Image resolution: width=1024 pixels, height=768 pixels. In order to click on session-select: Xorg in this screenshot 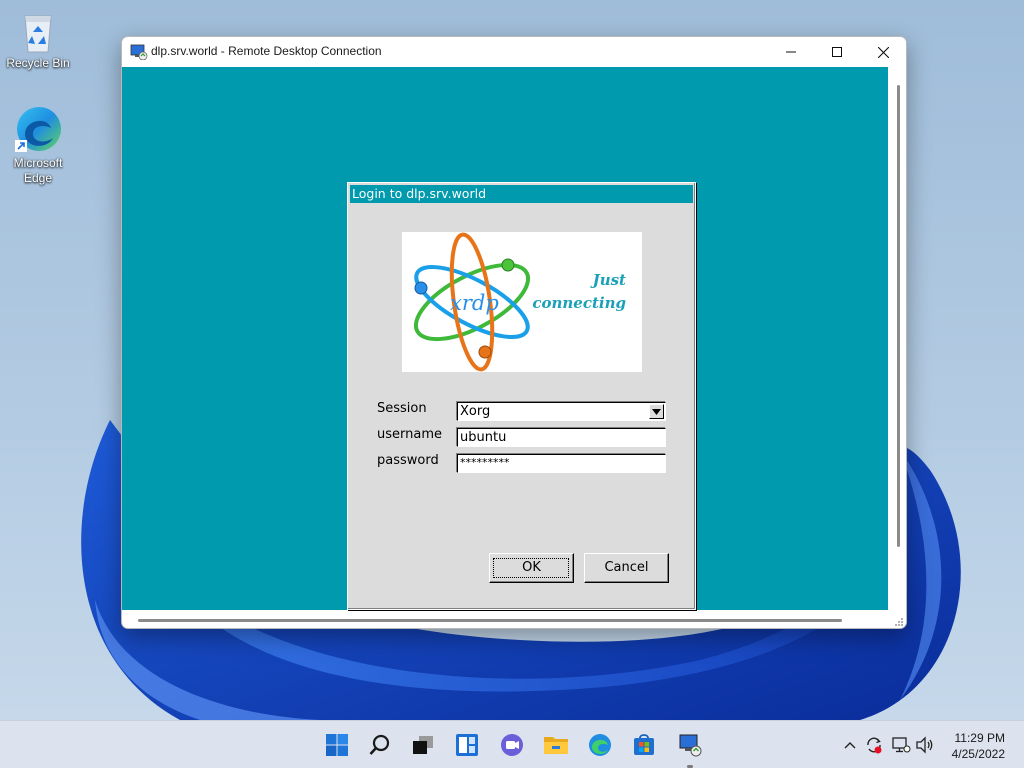, I will do `click(561, 411)`.